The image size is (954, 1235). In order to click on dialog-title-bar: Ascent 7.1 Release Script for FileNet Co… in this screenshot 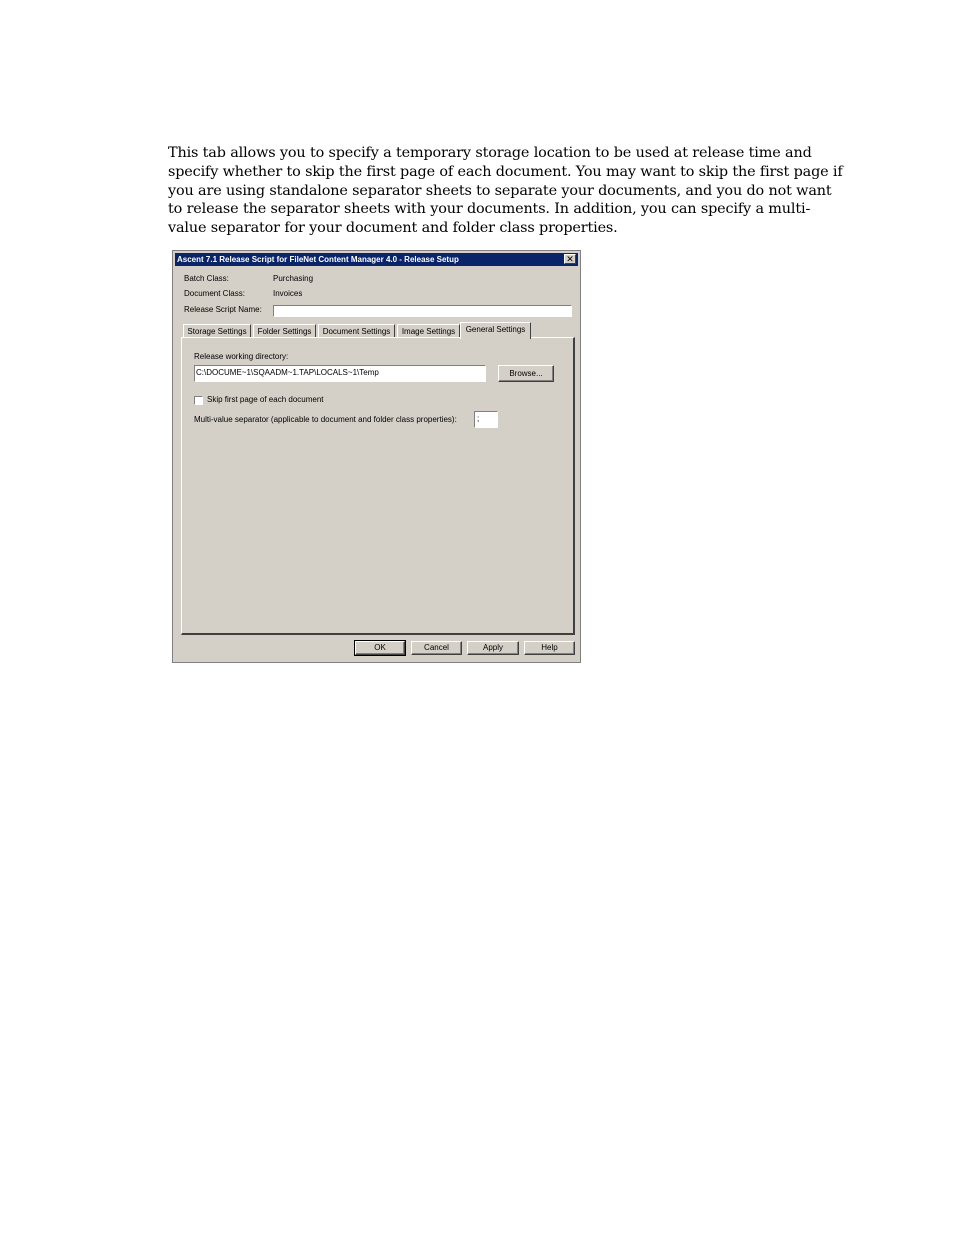, I will do `click(376, 259)`.